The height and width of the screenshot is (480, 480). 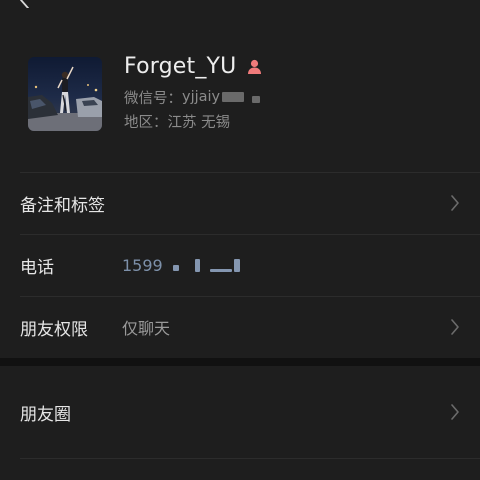 What do you see at coordinates (142, 265) in the screenshot?
I see `phone-number-text: 1599` at bounding box center [142, 265].